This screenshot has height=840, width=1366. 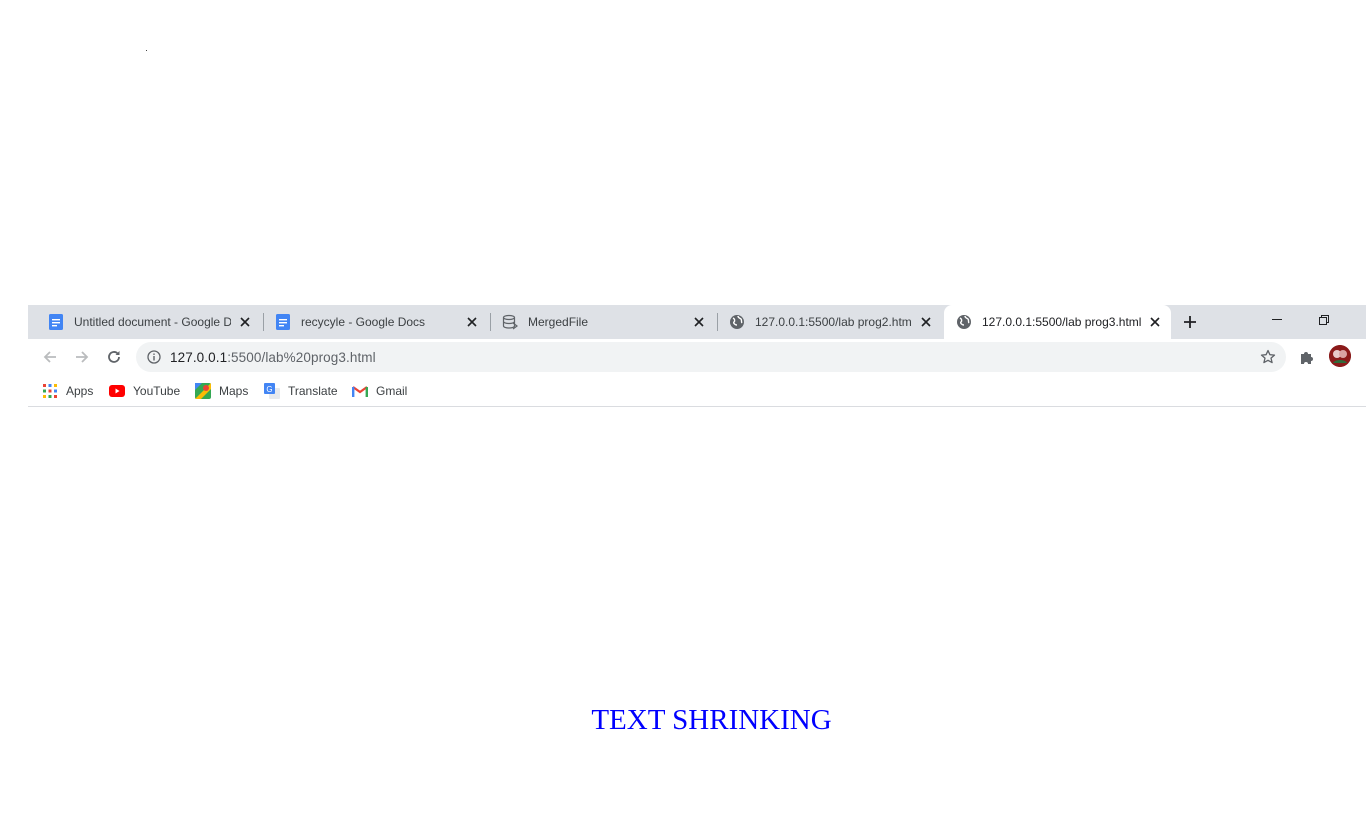 What do you see at coordinates (199, 357) in the screenshot?
I see `url-host: 127.0.0.1` at bounding box center [199, 357].